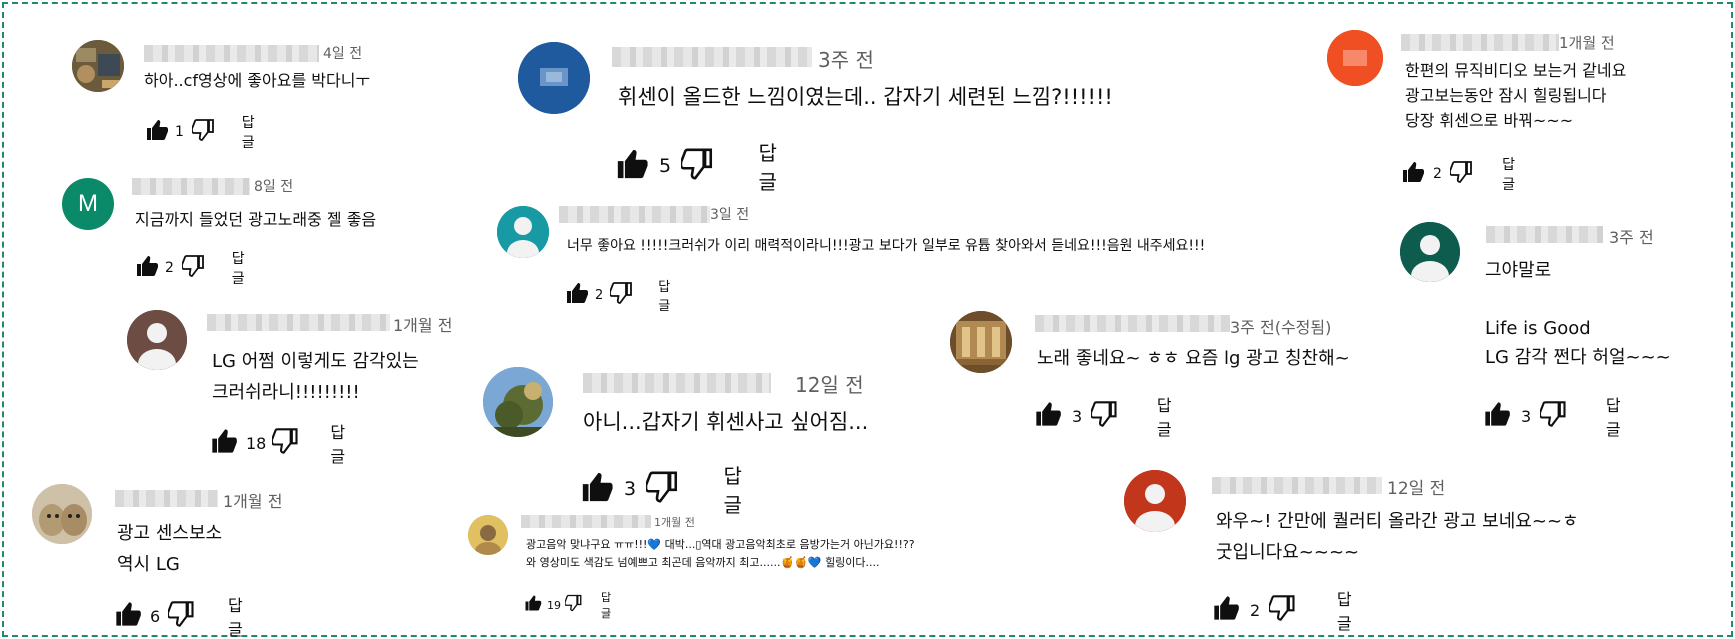  I want to click on like-count: 18, so click(256, 443).